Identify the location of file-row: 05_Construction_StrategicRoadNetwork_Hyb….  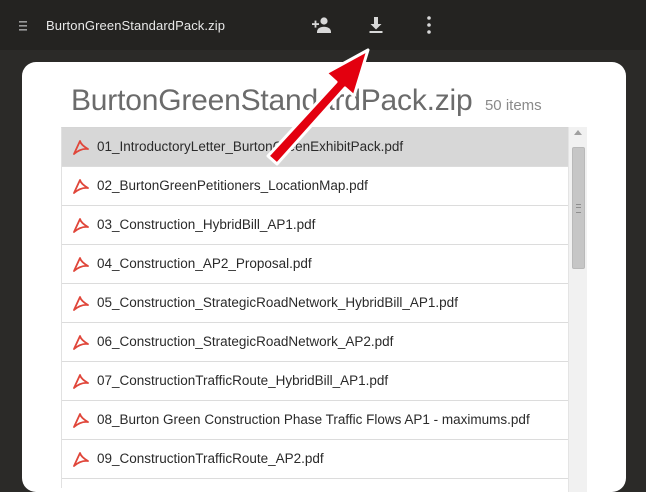
(324, 303).